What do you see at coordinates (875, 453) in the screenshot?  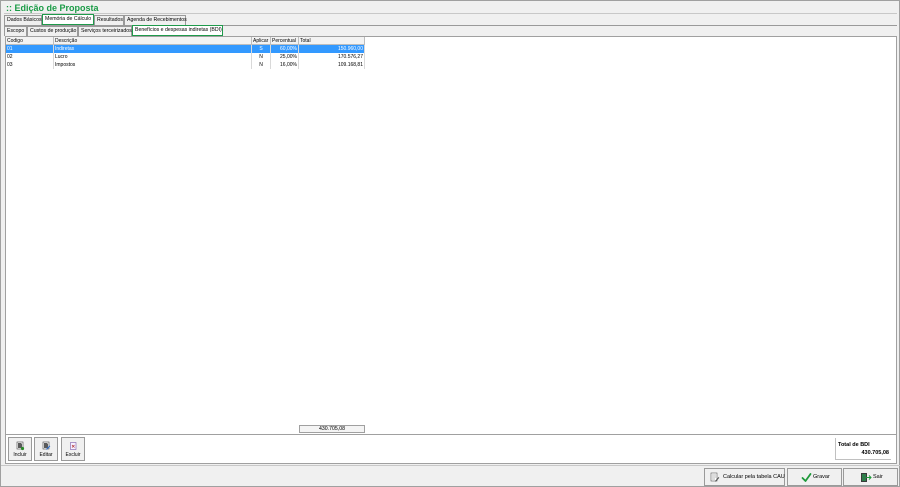 I see `bdi-total-value: 430.705,08` at bounding box center [875, 453].